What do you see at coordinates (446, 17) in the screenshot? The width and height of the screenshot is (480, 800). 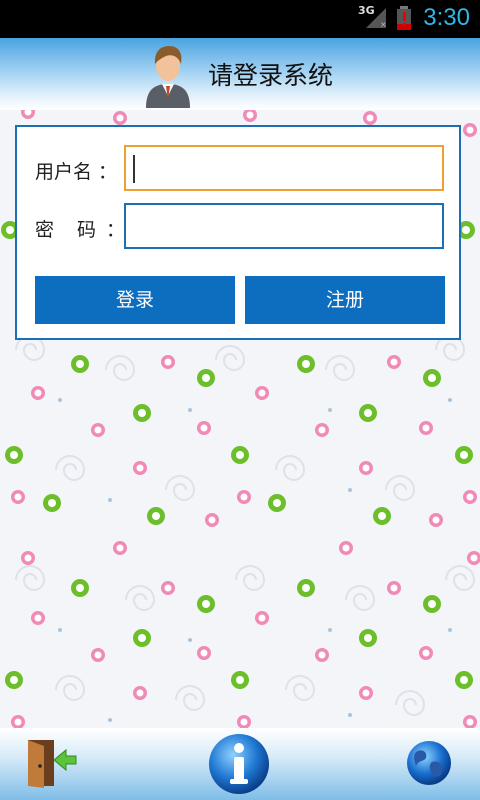 I see `clock: 3:30` at bounding box center [446, 17].